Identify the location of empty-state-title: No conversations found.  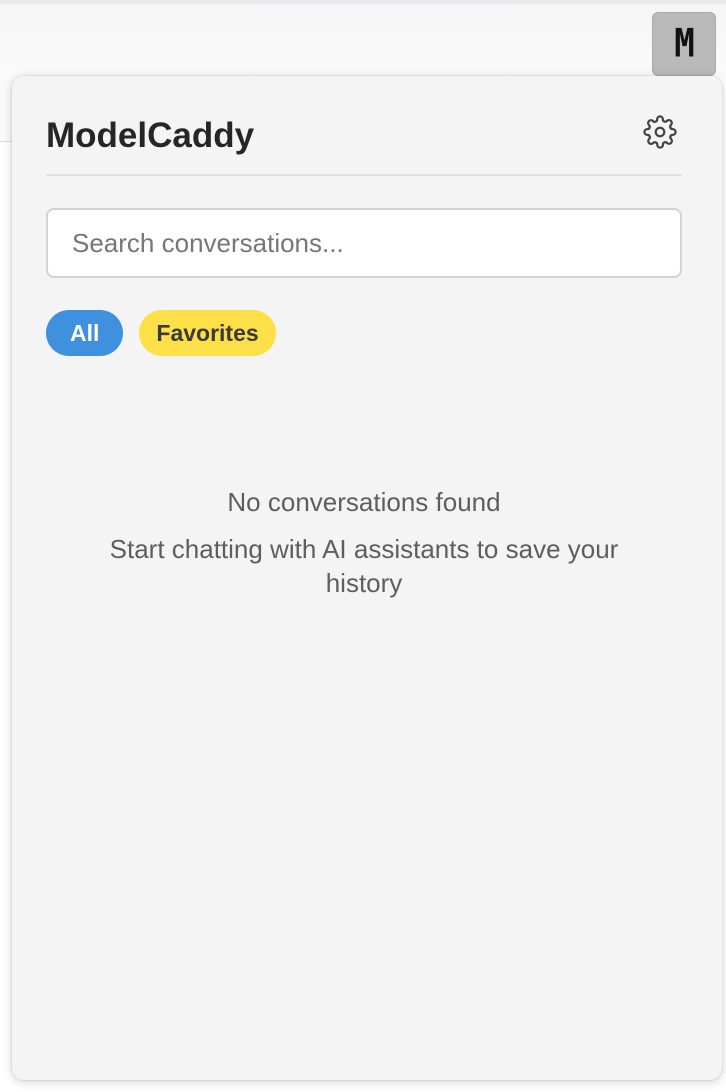
(364, 502).